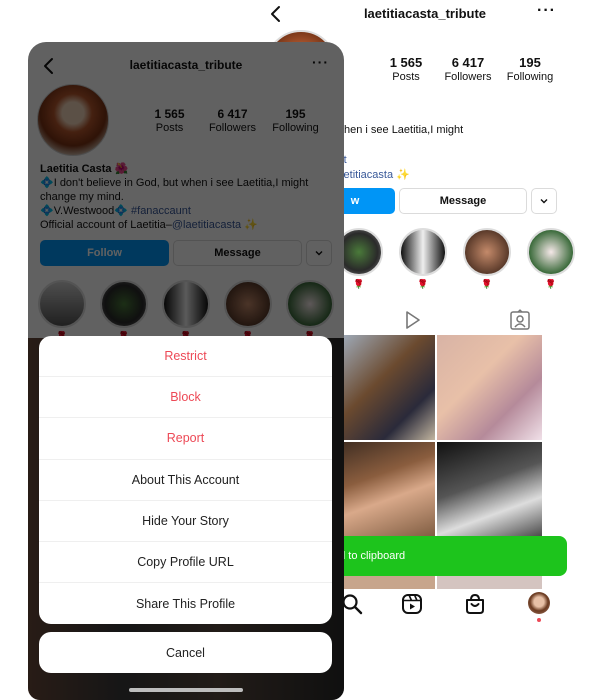 The height and width of the screenshot is (700, 600). Describe the element at coordinates (185, 398) in the screenshot. I see `block-option: Block` at that location.